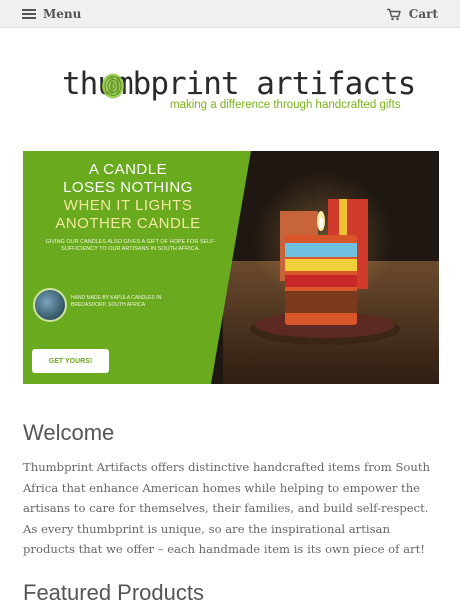 The width and height of the screenshot is (460, 614). I want to click on banner-headline-2: LOSES NOTHING, so click(128, 187).